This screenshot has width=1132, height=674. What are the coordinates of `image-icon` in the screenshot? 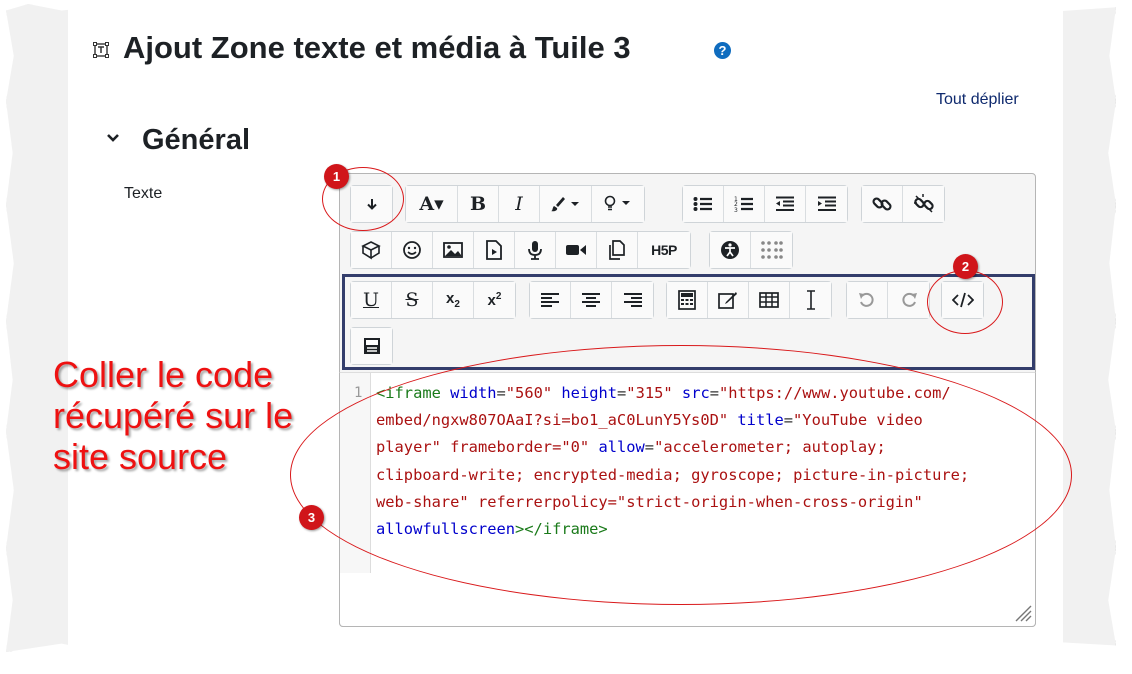 It's located at (453, 250).